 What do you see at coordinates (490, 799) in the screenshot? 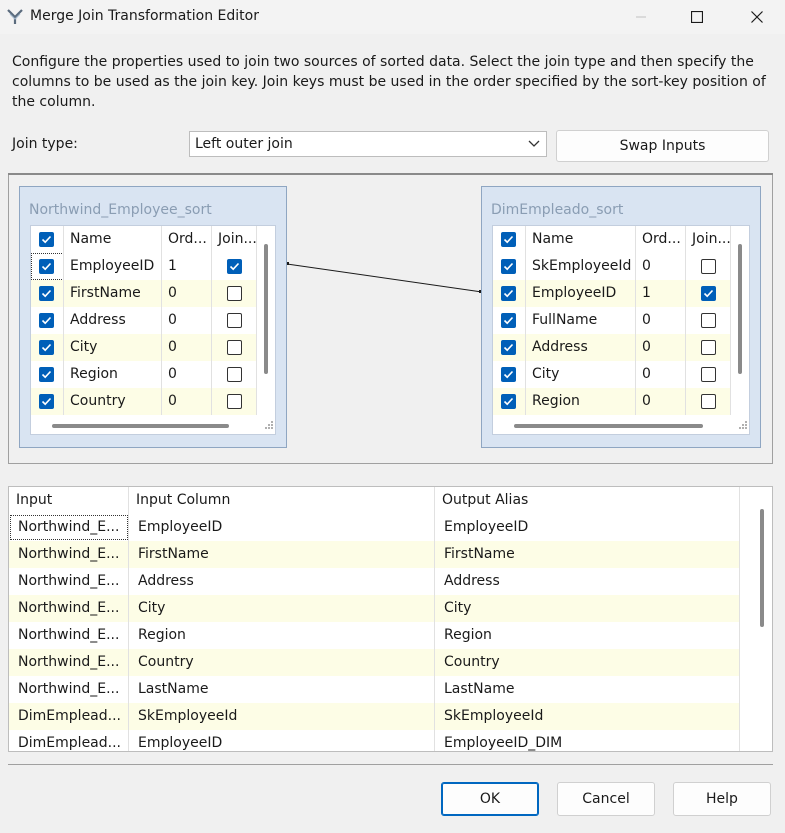
I see `ok-button: OK` at bounding box center [490, 799].